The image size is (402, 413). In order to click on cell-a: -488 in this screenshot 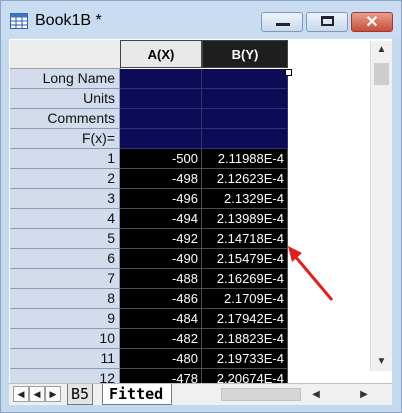, I will do `click(161, 279)`.